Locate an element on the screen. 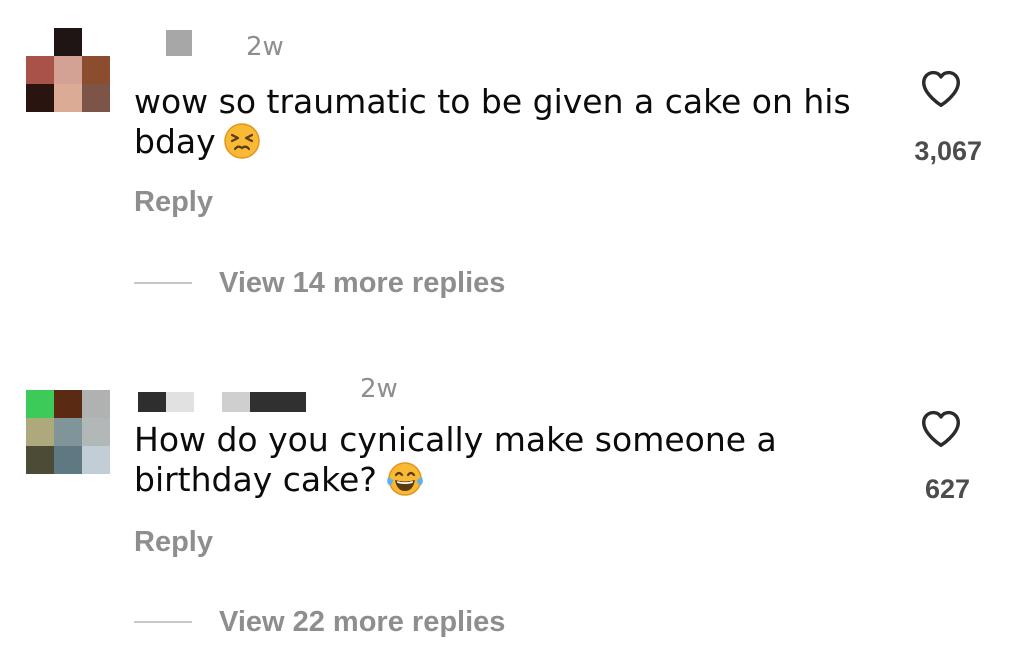 The image size is (1020, 671). persevering-face-emoji is located at coordinates (241, 145).